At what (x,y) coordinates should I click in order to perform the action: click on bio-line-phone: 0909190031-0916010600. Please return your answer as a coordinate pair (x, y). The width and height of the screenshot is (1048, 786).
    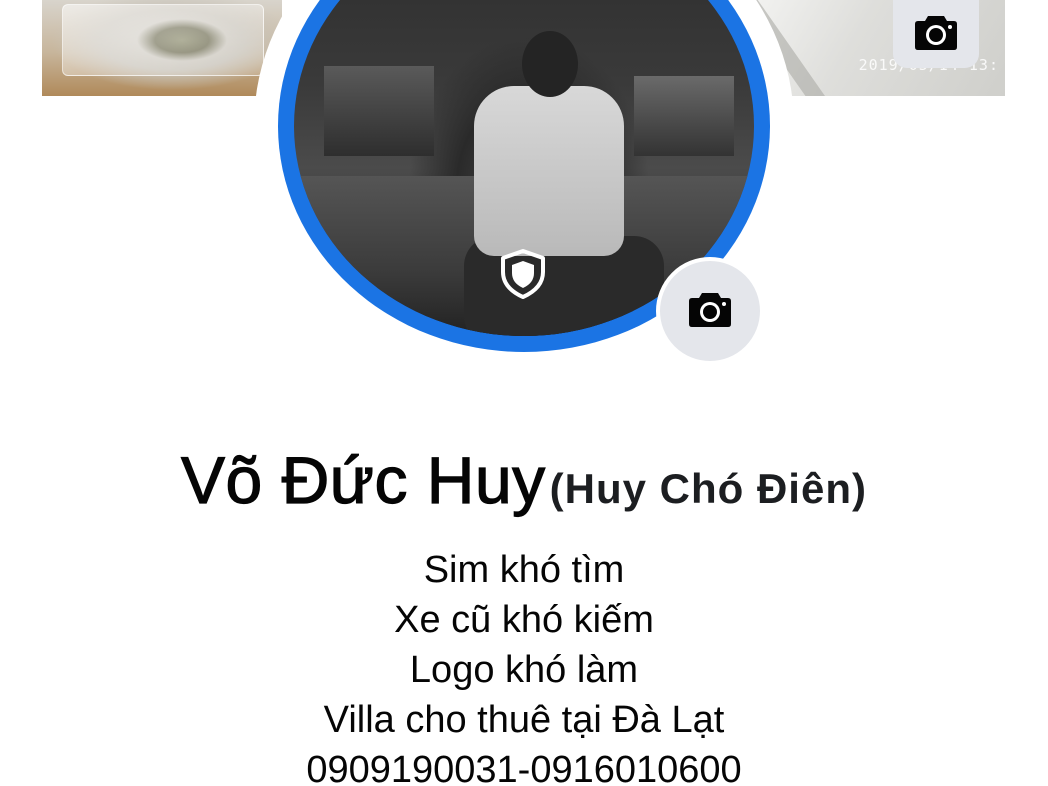
    Looking at the image, I should click on (524, 767).